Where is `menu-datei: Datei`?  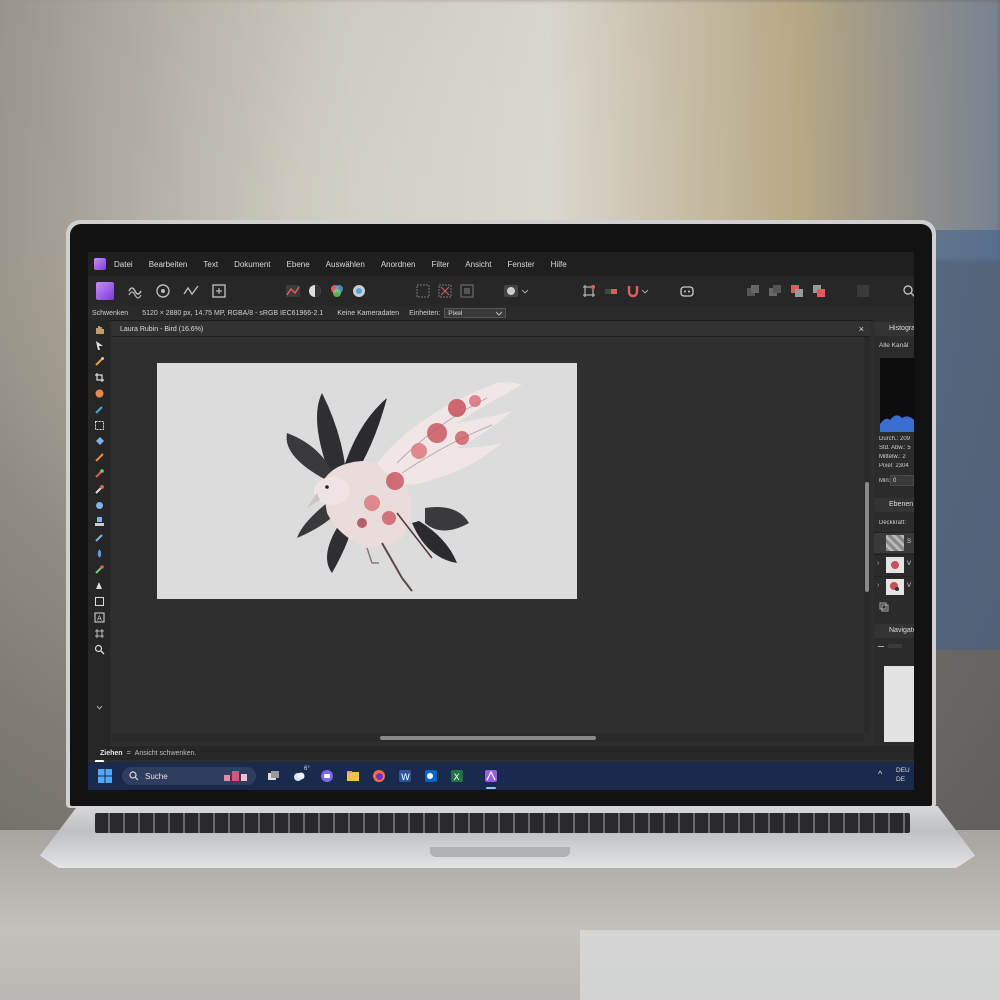 menu-datei: Datei is located at coordinates (123, 264).